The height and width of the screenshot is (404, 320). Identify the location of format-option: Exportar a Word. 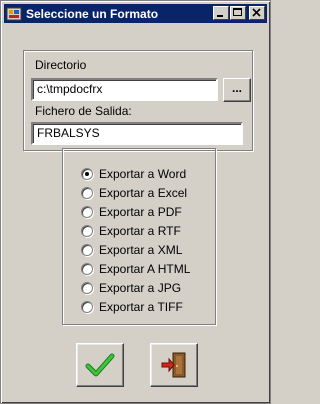
(133, 174).